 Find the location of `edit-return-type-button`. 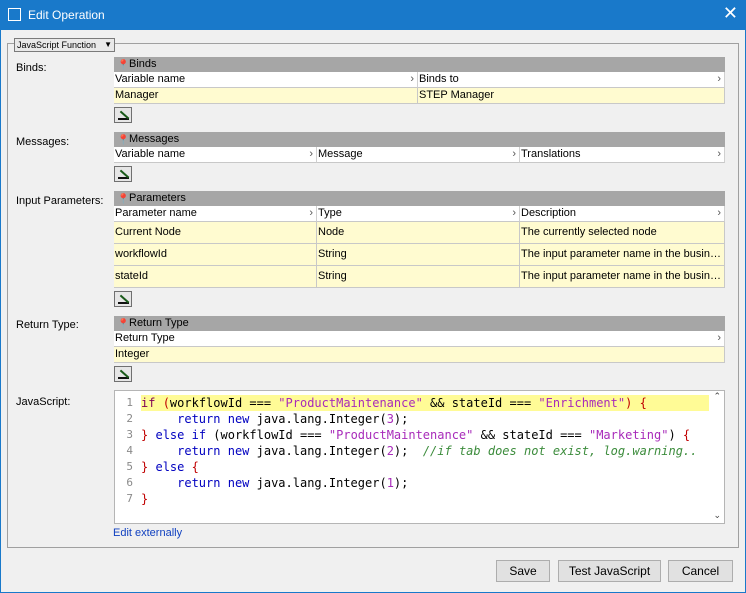

edit-return-type-button is located at coordinates (123, 374).